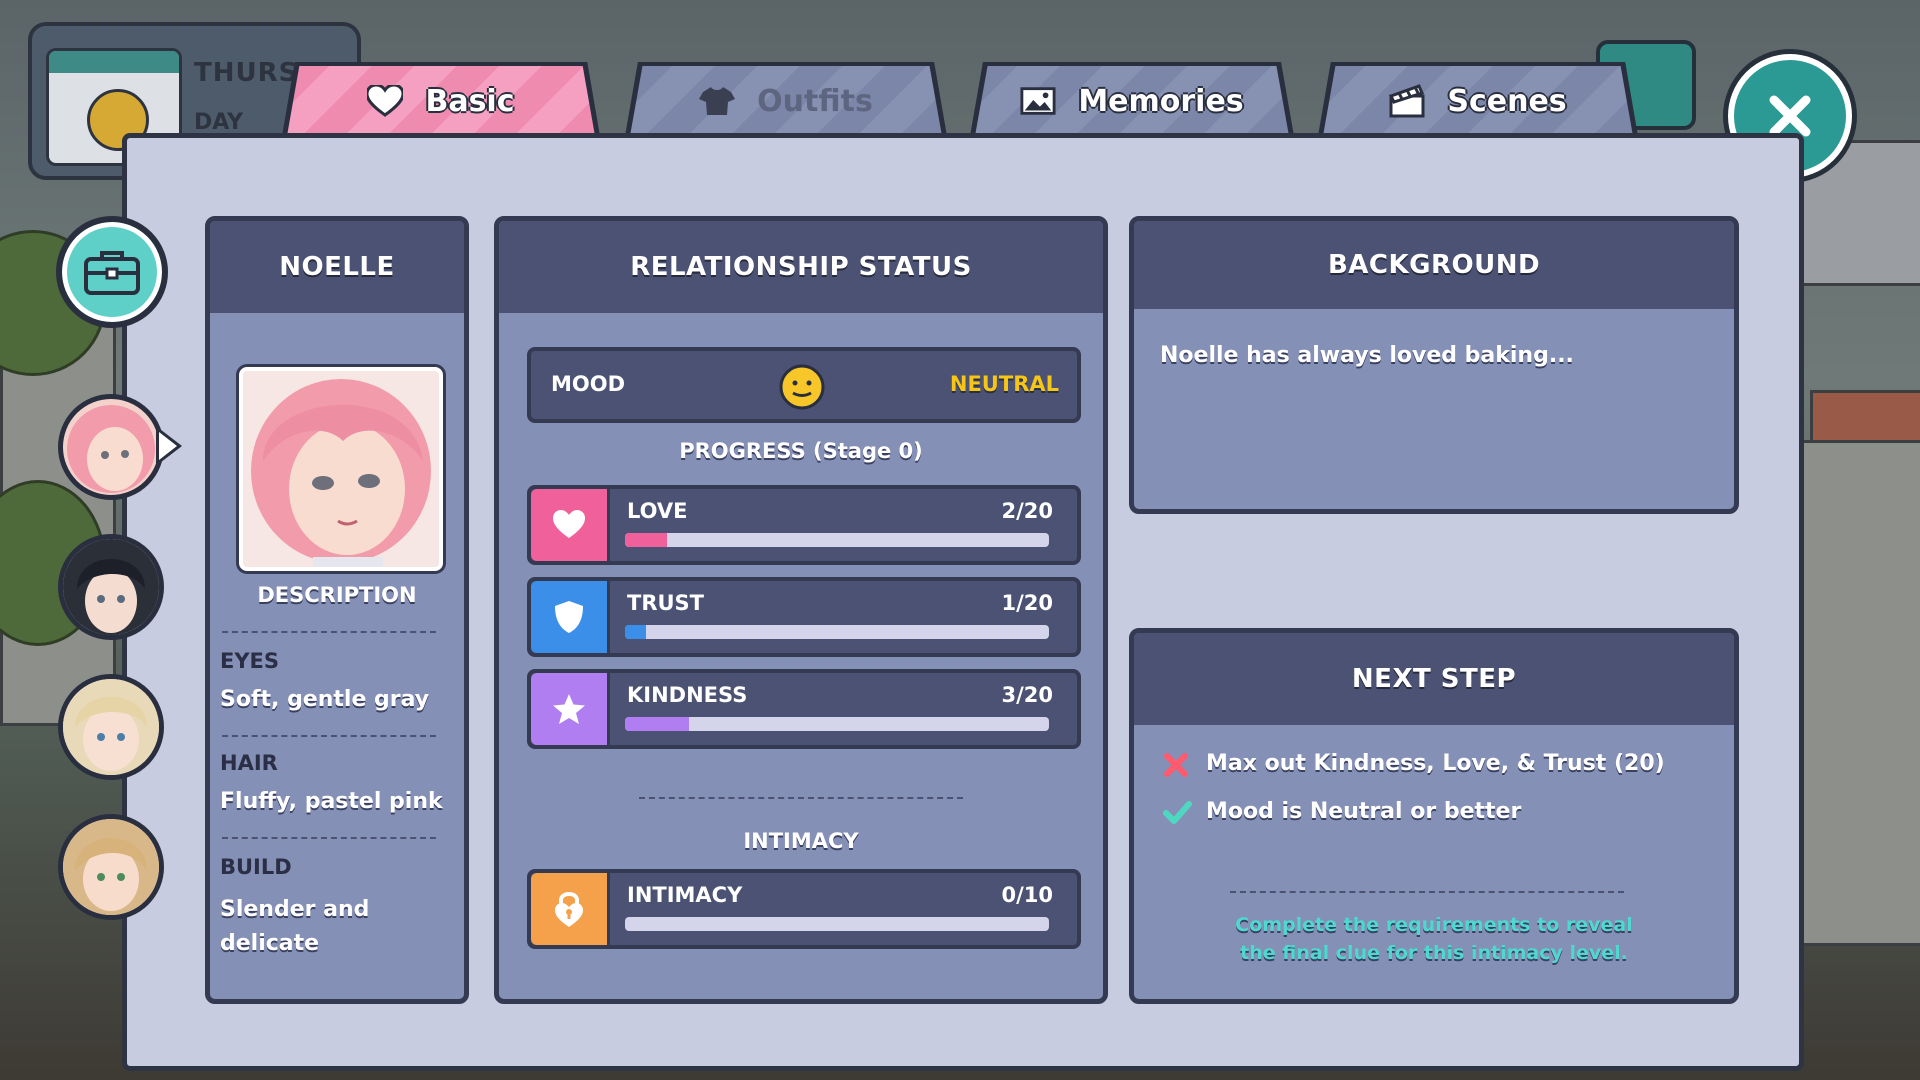 This screenshot has height=1080, width=1920. I want to click on requirement-row: Max out Kindness, Love, & Trust (20), so click(1438, 767).